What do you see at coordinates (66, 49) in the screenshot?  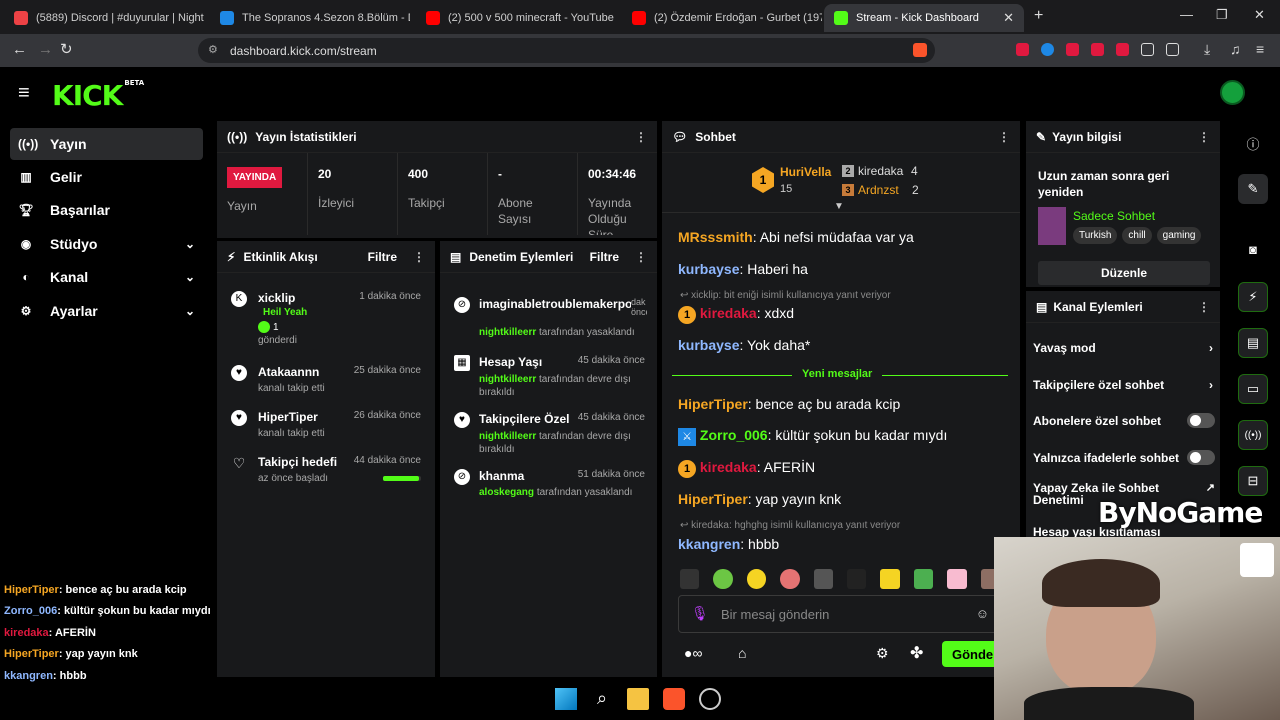 I see `reload-icon: ↻` at bounding box center [66, 49].